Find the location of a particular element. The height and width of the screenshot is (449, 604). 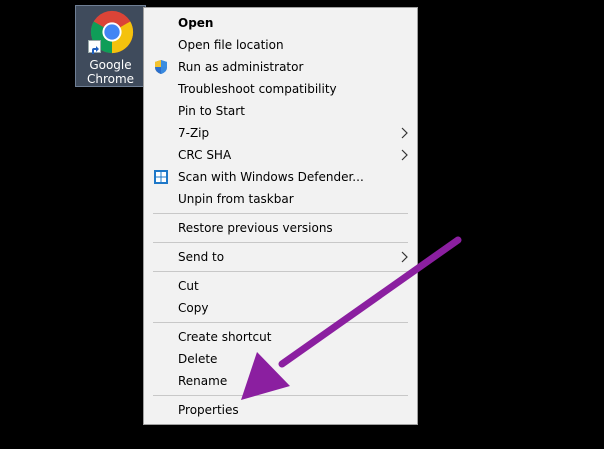

shortcut-label-line1: Google is located at coordinates (110, 65).